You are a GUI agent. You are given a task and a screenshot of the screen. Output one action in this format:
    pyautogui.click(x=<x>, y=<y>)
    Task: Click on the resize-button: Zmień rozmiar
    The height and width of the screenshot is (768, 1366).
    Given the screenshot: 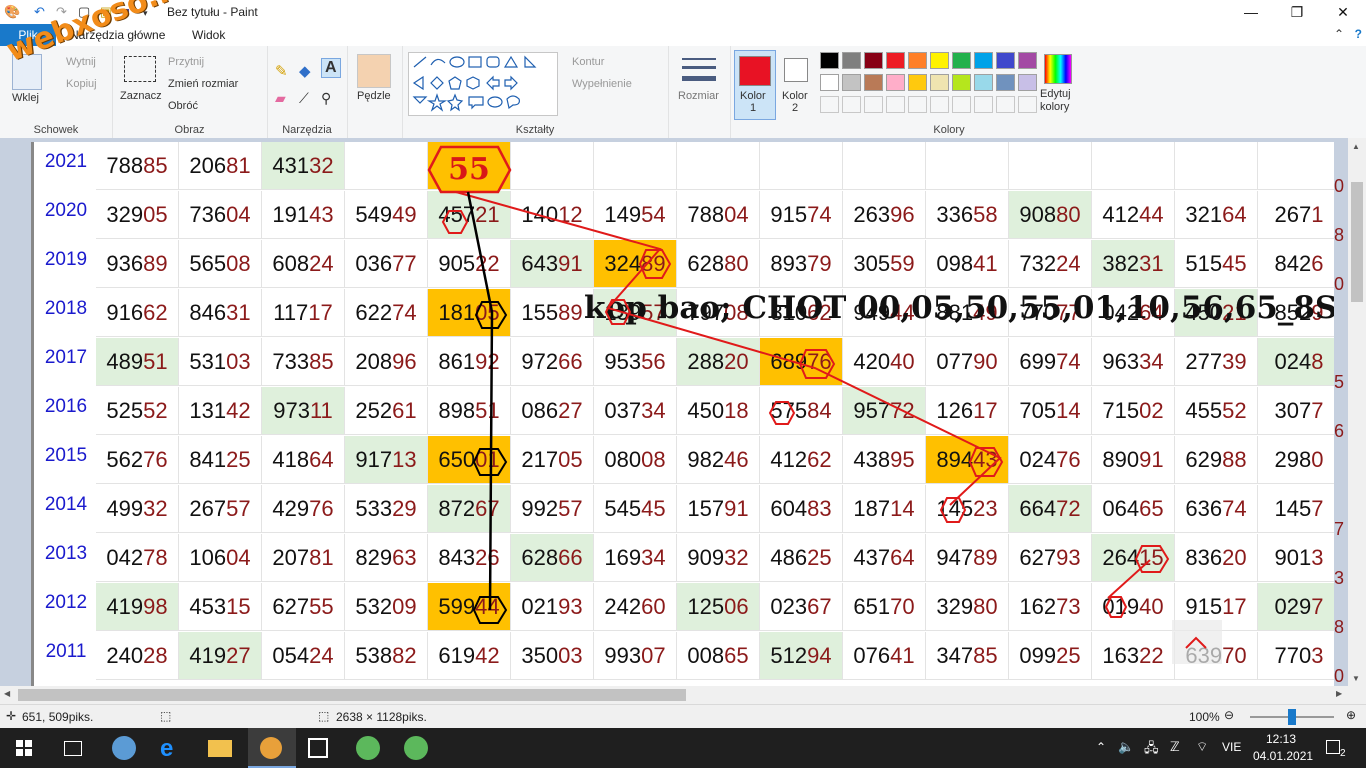 What is the action you would take?
    pyautogui.click(x=203, y=84)
    